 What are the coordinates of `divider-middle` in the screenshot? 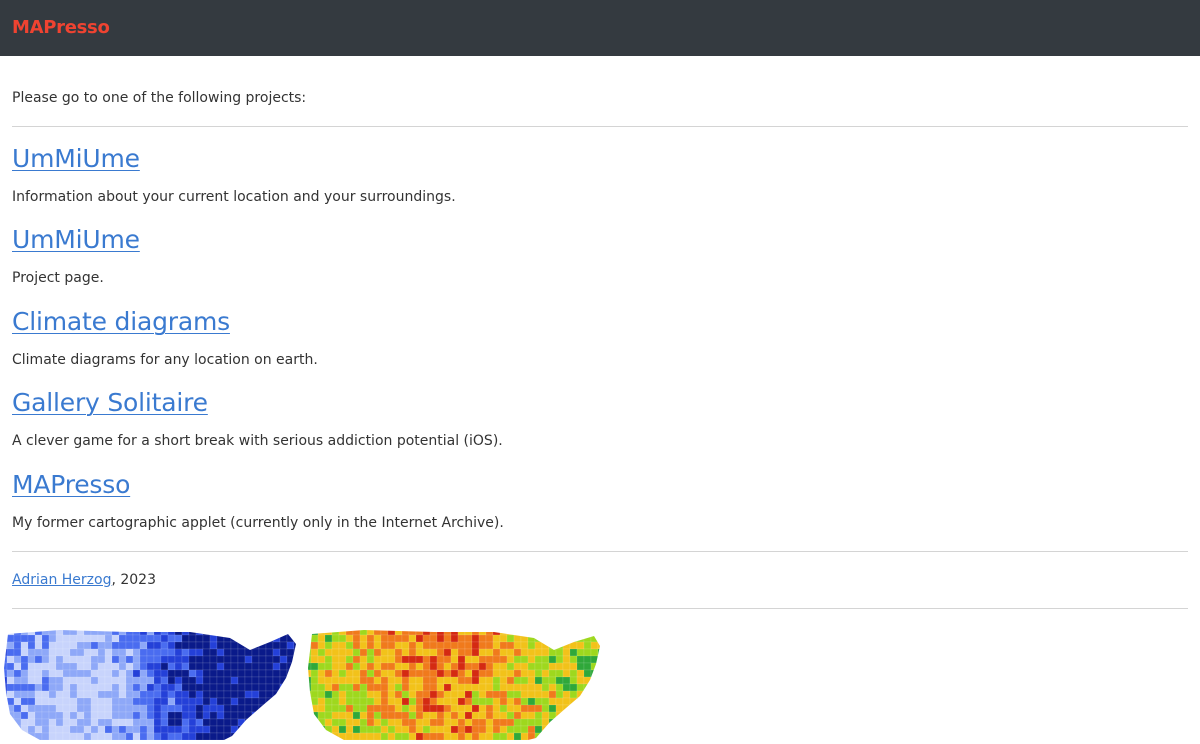 It's located at (600, 551).